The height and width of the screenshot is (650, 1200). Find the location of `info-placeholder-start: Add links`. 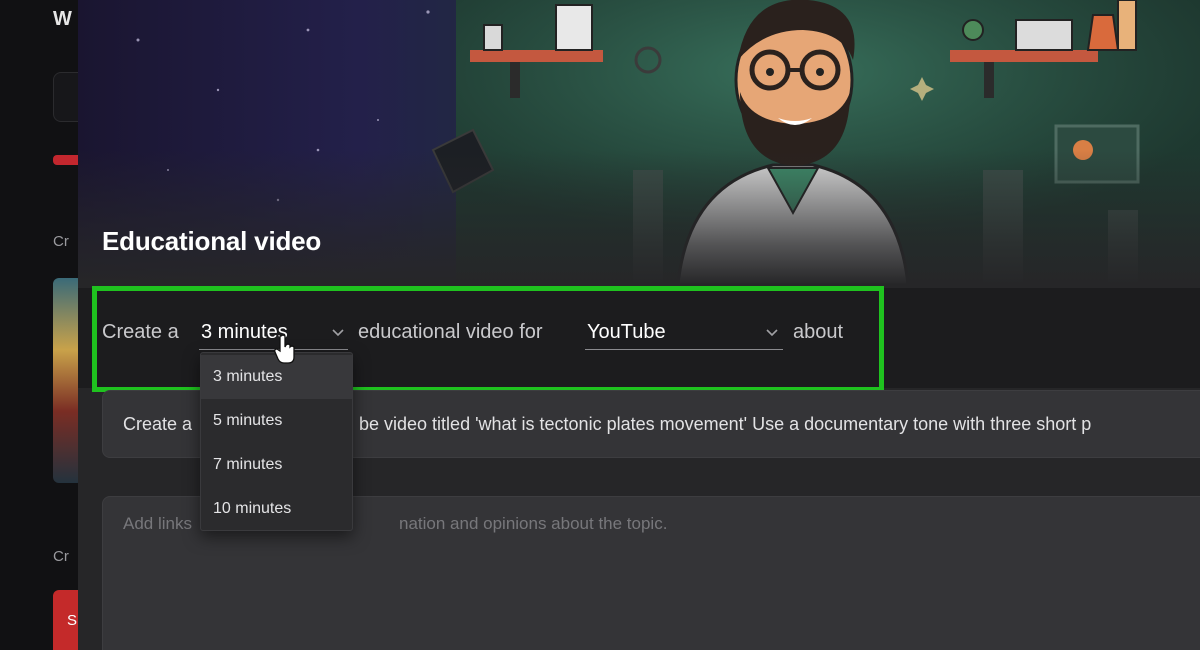

info-placeholder-start: Add links is located at coordinates (157, 523).